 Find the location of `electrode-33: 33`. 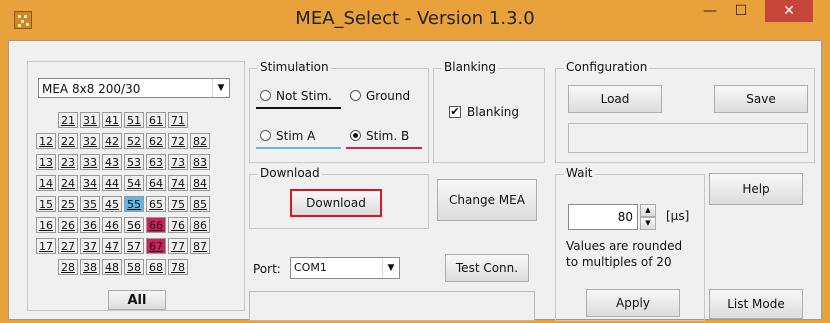

electrode-33: 33 is located at coordinates (90, 162).